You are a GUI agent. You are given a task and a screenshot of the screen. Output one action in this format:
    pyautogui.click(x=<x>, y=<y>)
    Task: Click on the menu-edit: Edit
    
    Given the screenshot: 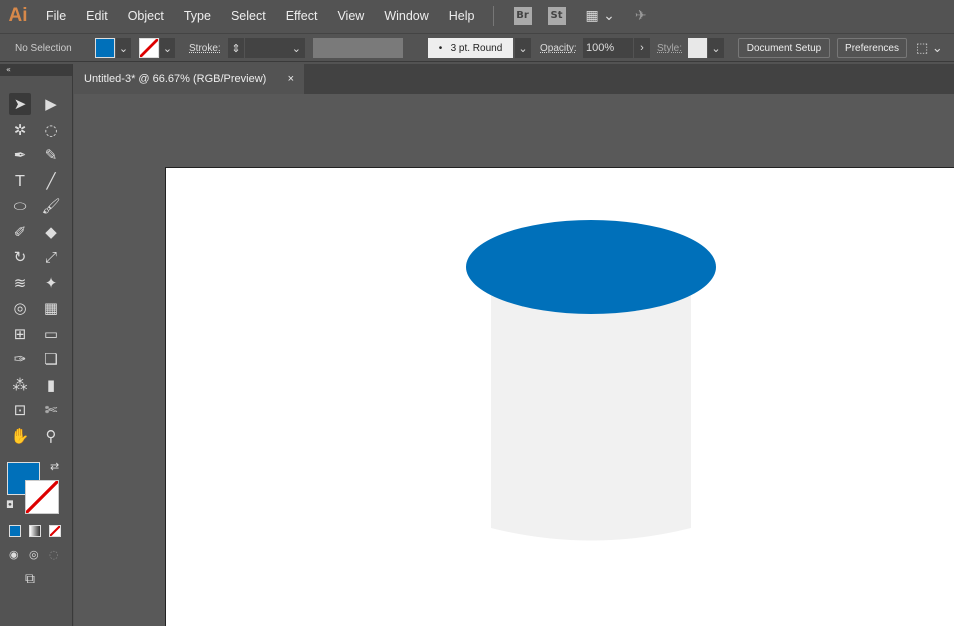 What is the action you would take?
    pyautogui.click(x=97, y=16)
    